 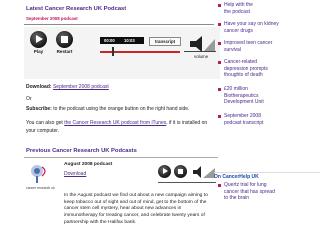 I want to click on mini-play-button, so click(x=164, y=171).